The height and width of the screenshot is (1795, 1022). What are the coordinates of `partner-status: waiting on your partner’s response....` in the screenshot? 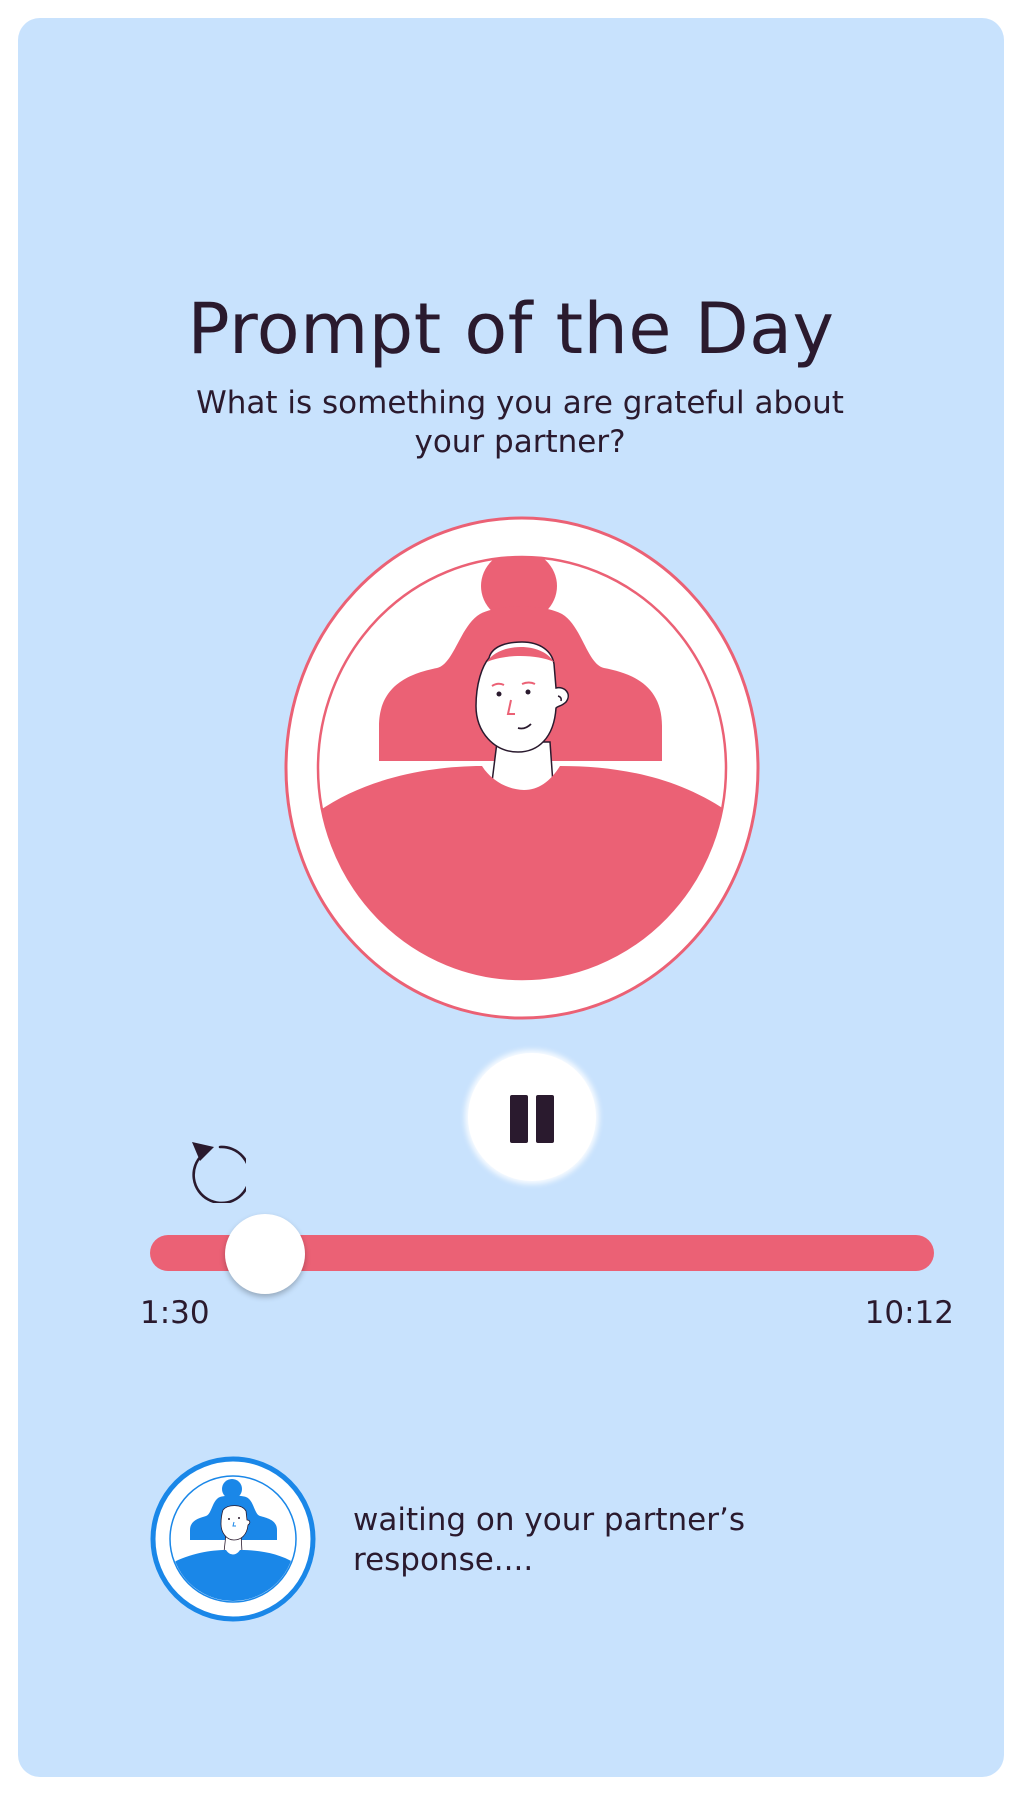 It's located at (549, 1540).